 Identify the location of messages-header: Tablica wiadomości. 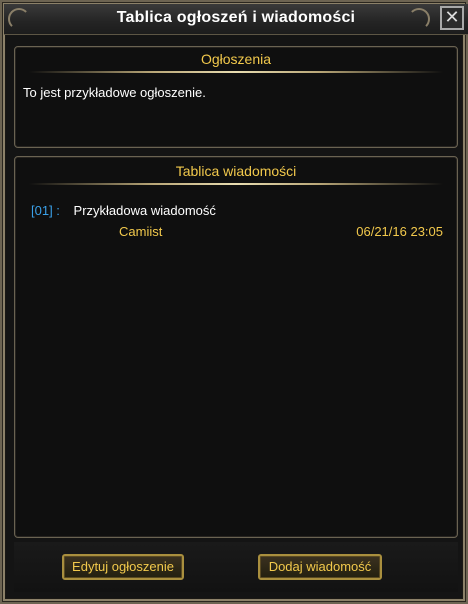
(236, 171).